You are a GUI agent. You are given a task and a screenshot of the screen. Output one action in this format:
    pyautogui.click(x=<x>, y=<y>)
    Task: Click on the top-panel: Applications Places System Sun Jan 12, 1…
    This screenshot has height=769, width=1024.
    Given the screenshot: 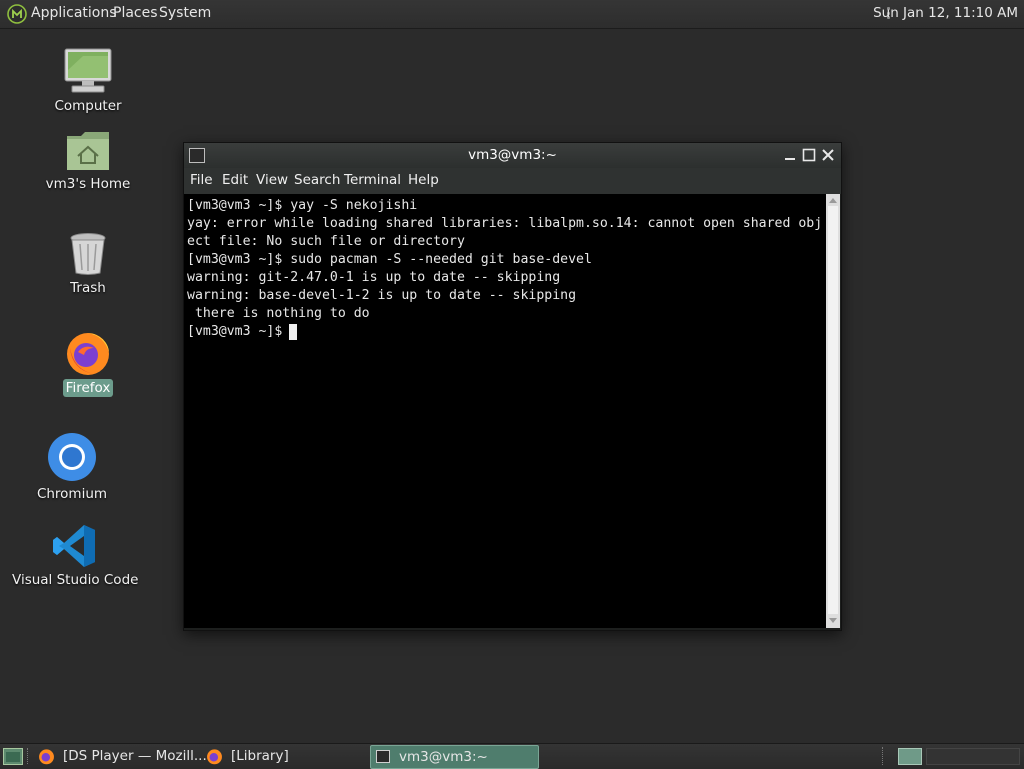 What is the action you would take?
    pyautogui.click(x=512, y=14)
    